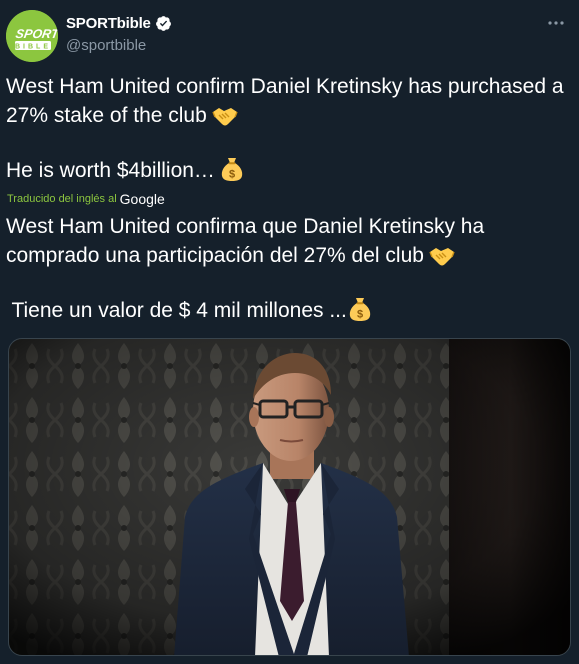  I want to click on google-logo: Google, so click(142, 199).